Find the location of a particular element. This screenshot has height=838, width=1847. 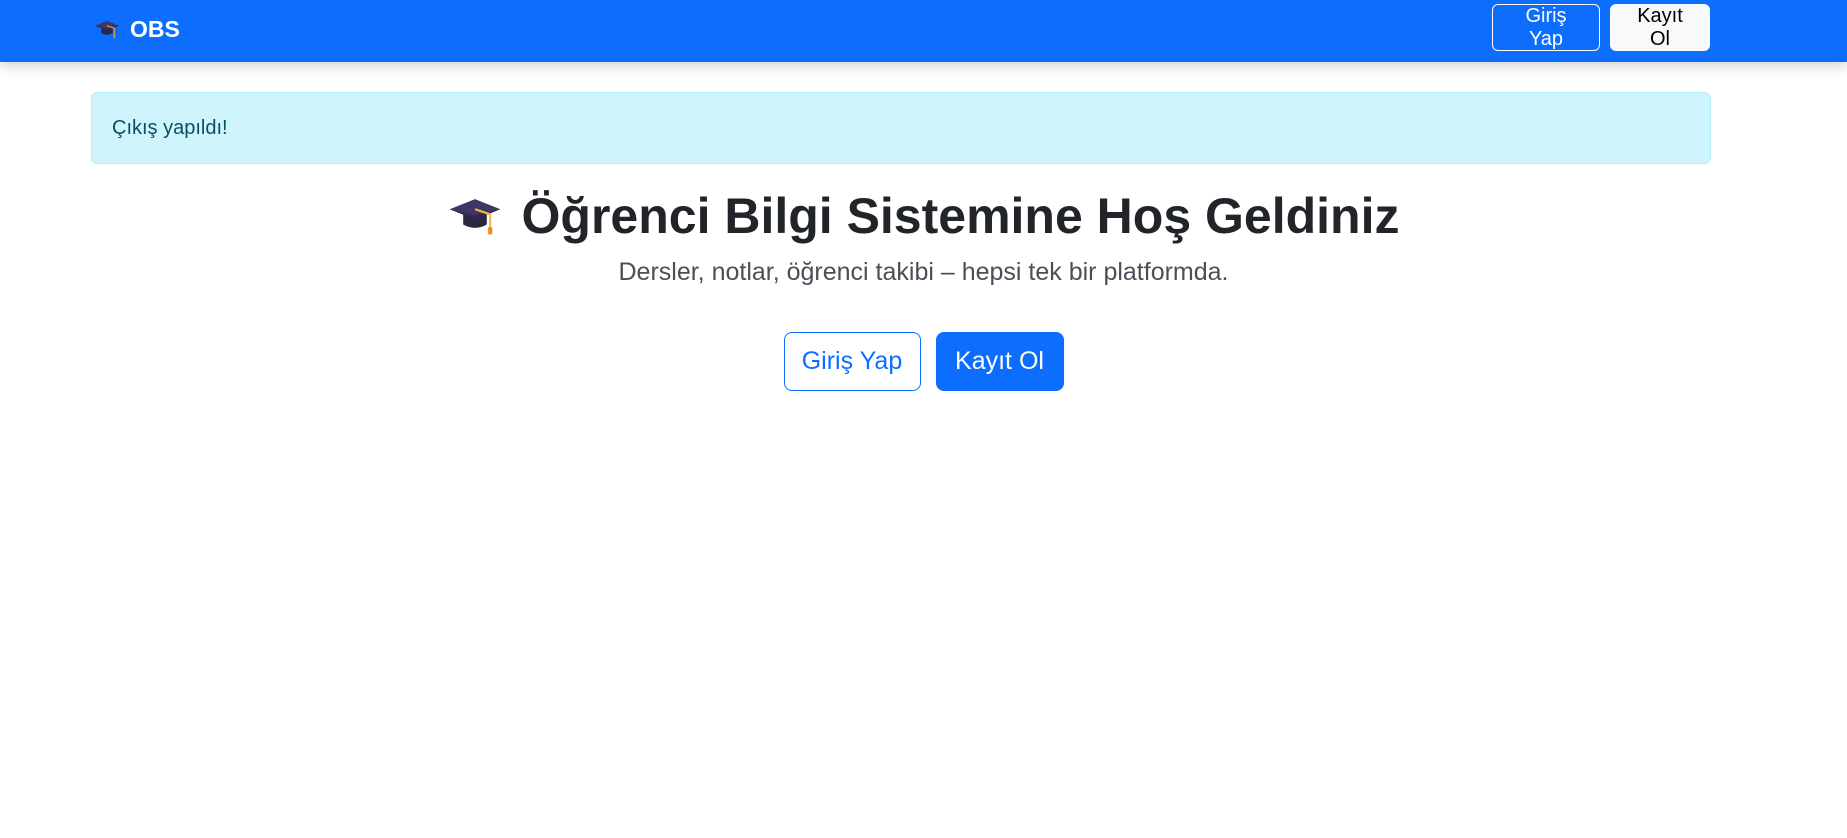

page-title-text: Öğrenci Bilgi Sistemine Hoş Geldiniz is located at coordinates (960, 216).